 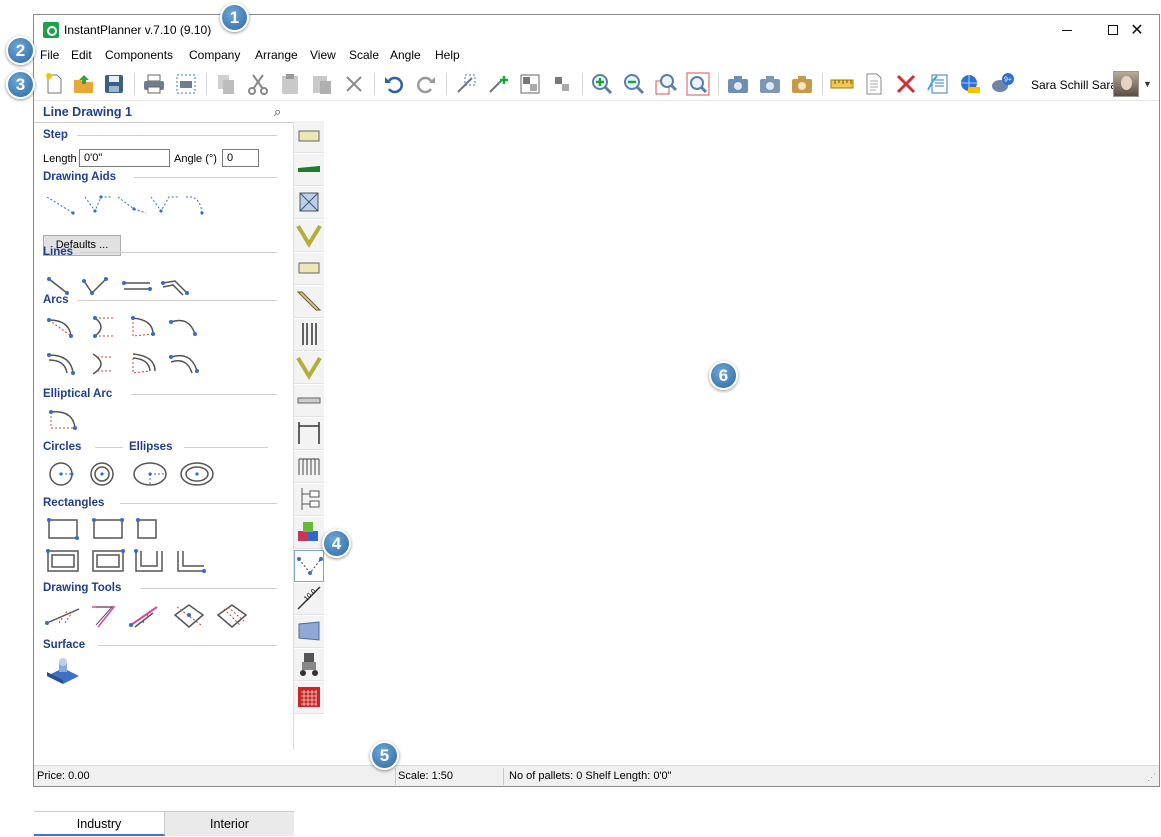 I want to click on menu-angle: Angle, so click(x=405, y=55).